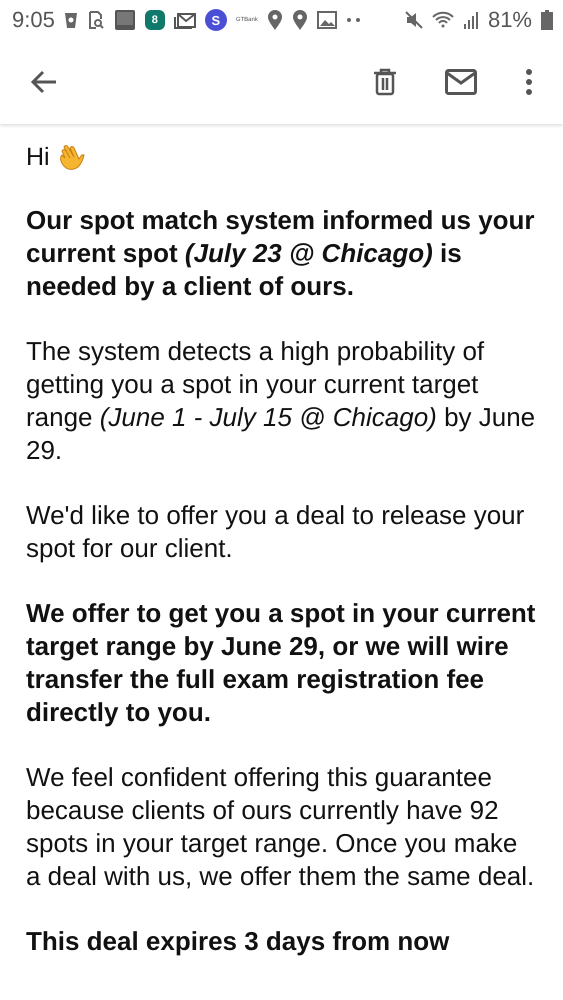 The width and height of the screenshot is (563, 1000). I want to click on battery-icon, so click(547, 20).